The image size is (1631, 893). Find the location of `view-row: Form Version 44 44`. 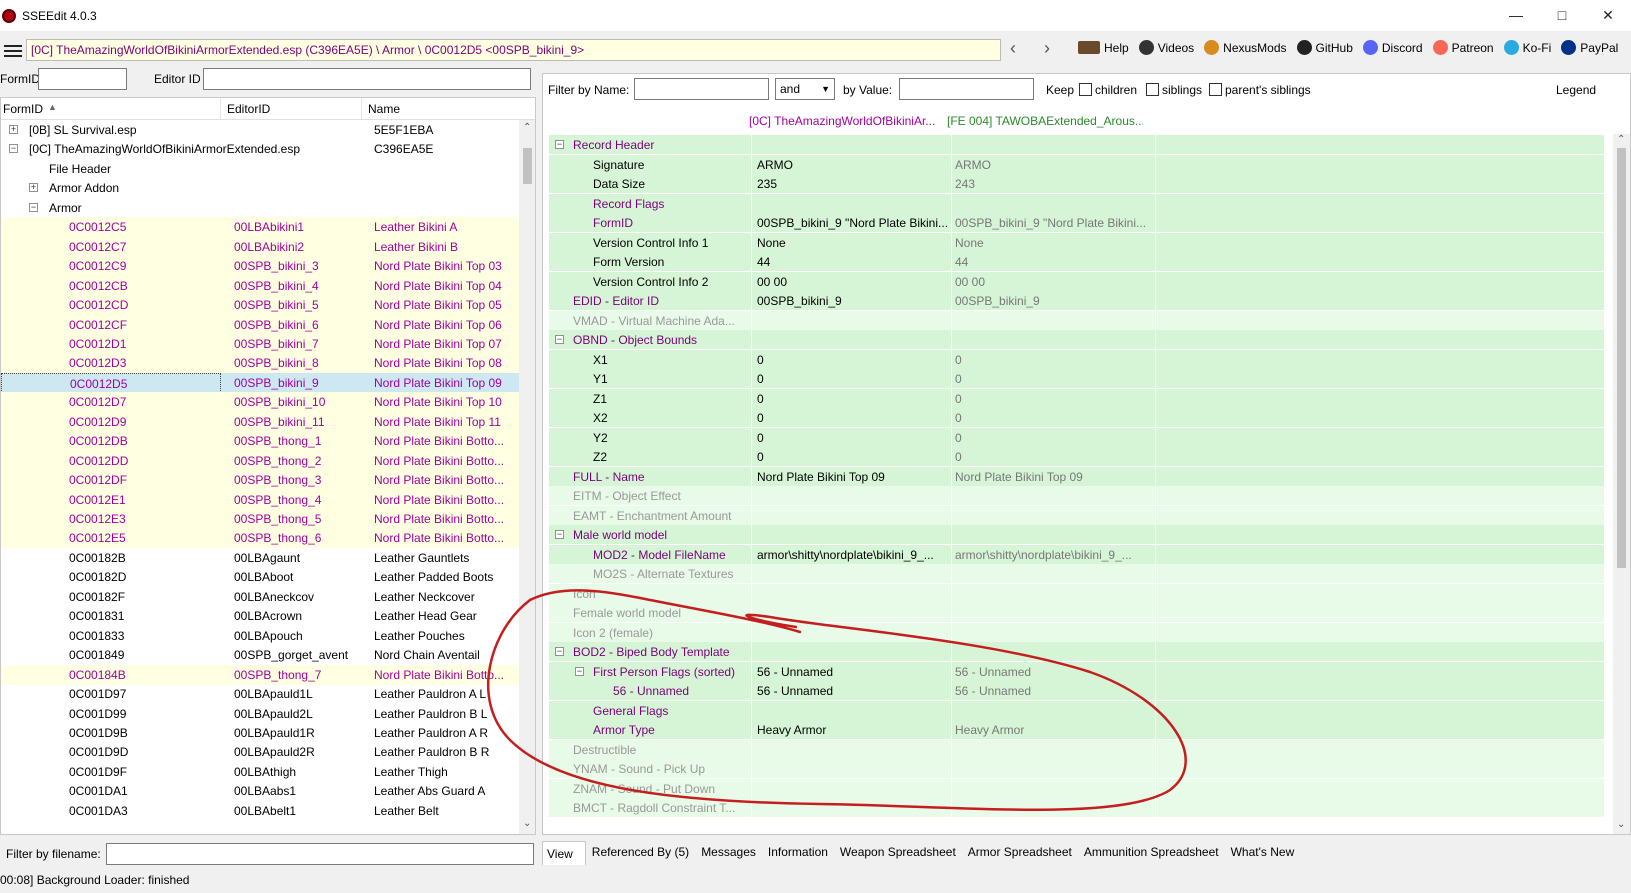

view-row: Form Version 44 44 is located at coordinates (1076, 262).